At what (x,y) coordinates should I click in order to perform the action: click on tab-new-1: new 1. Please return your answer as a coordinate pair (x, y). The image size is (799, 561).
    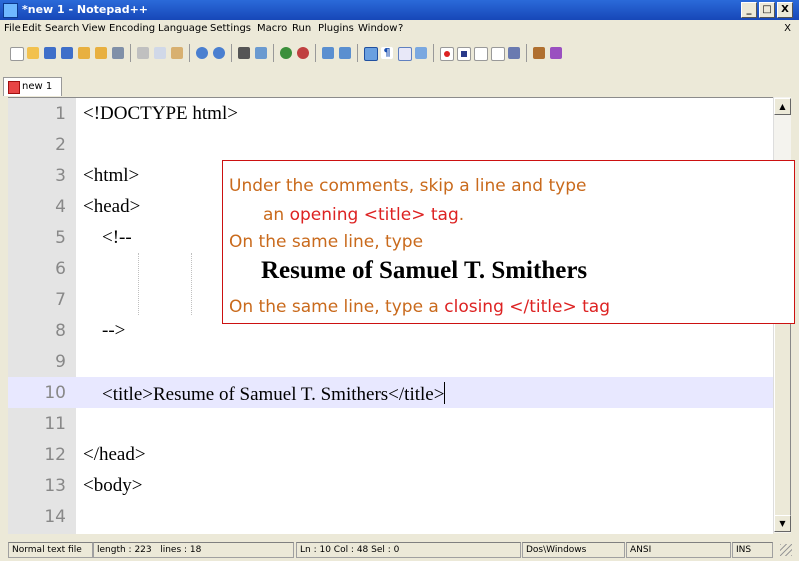
    Looking at the image, I should click on (32, 86).